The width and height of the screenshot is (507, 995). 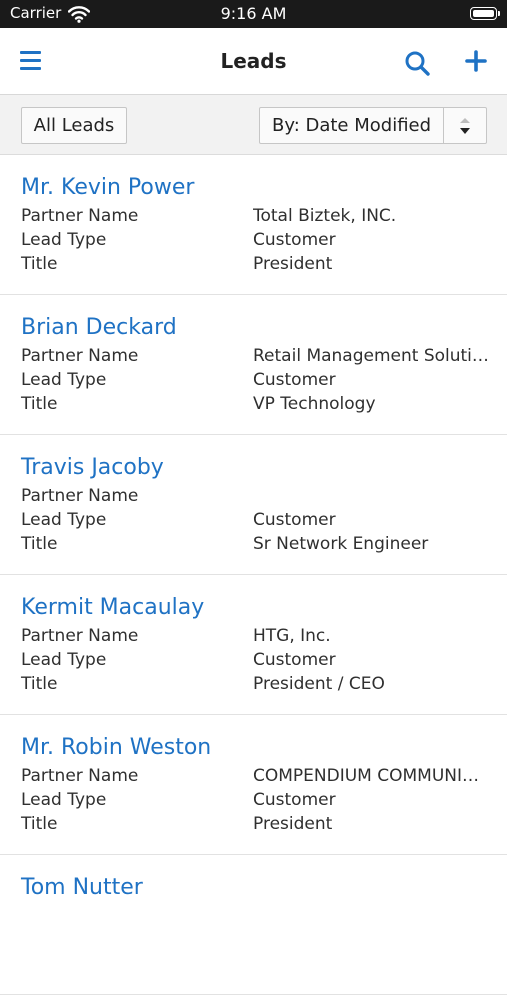 I want to click on page-title: Leads, so click(x=253, y=61).